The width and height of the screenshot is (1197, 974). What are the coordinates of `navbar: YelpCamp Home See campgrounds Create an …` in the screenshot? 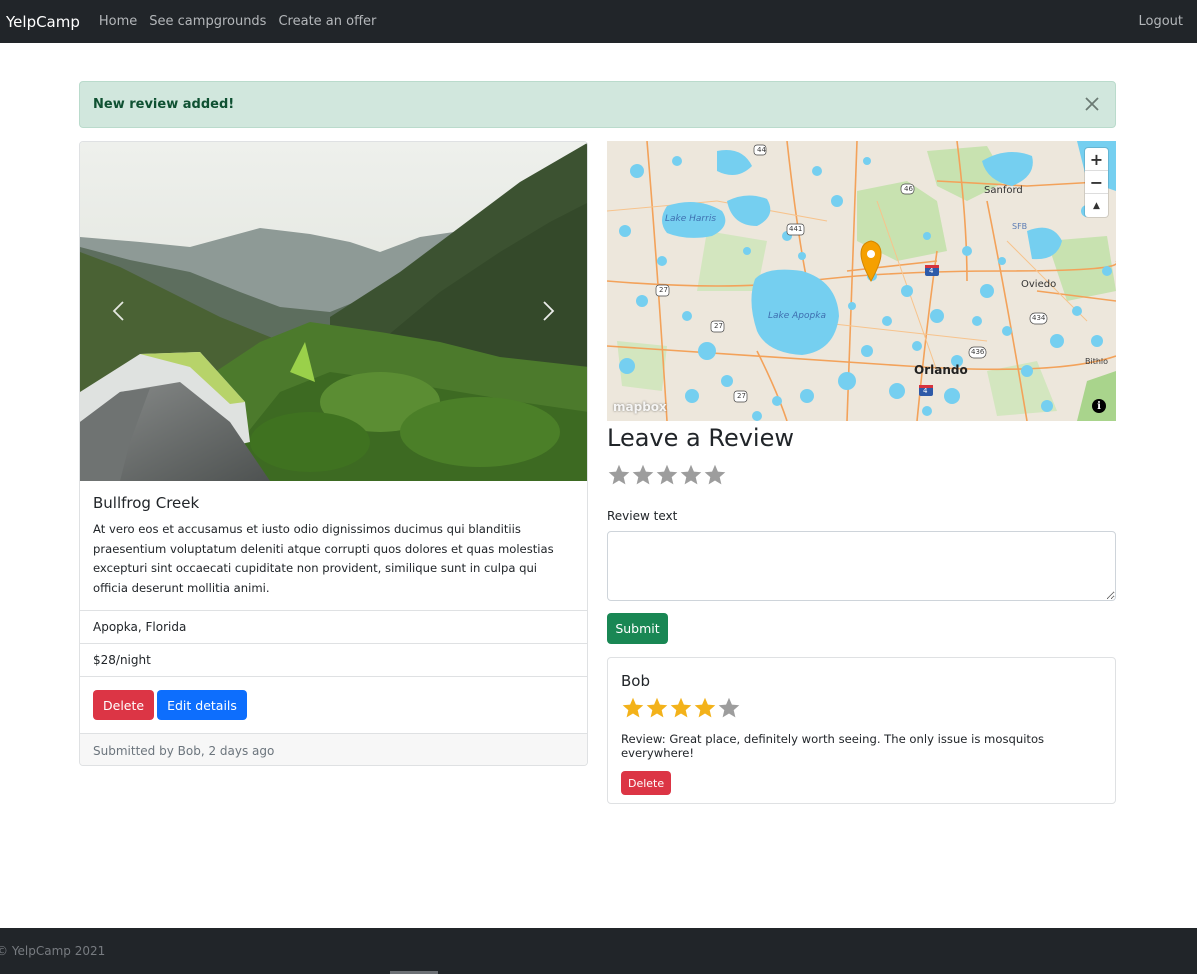 It's located at (598, 21).